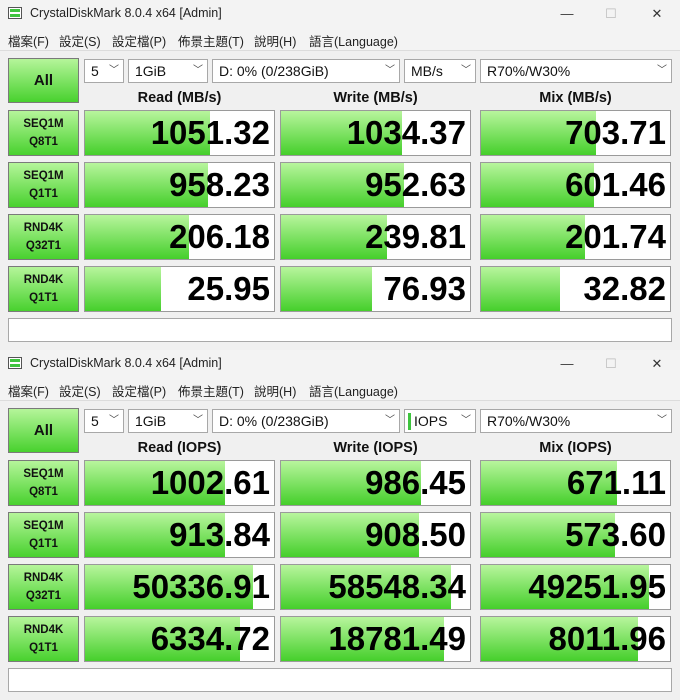 The width and height of the screenshot is (680, 700). I want to click on unit-select: MB/s ﹀, so click(440, 71).